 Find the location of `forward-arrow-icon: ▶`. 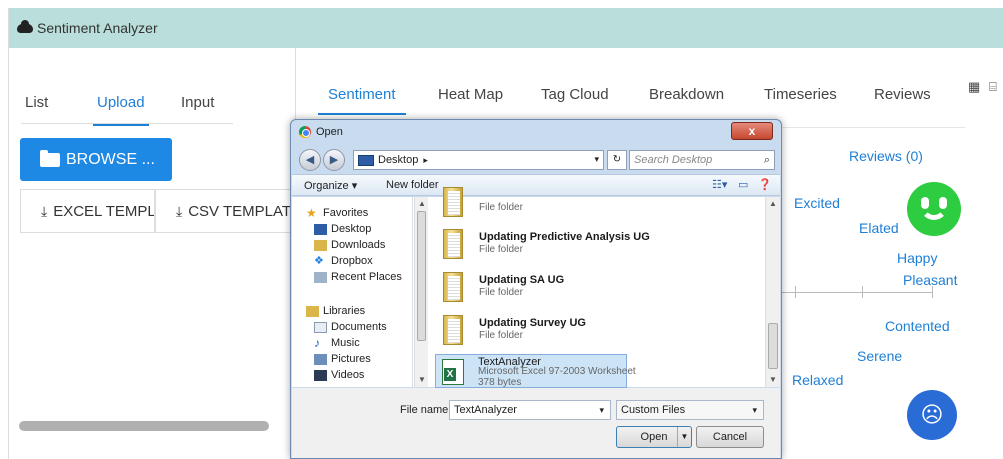

forward-arrow-icon: ▶ is located at coordinates (334, 160).